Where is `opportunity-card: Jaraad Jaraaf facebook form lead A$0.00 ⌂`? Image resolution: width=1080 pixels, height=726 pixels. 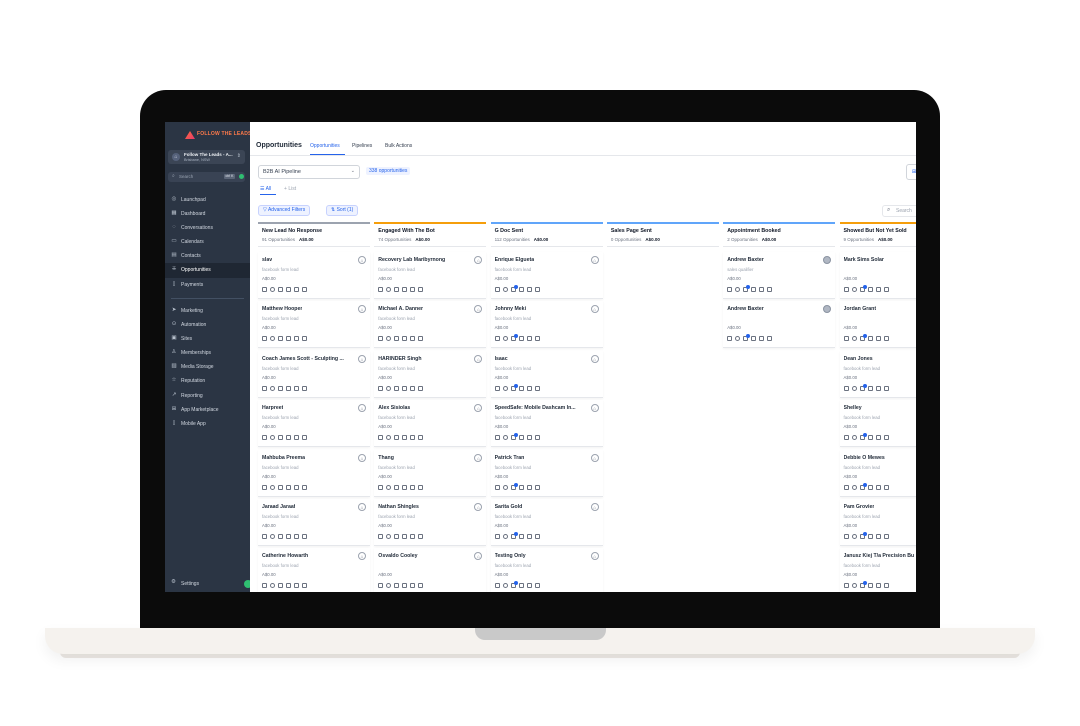 opportunity-card: Jaraad Jaraaf facebook form lead A$0.00 ⌂ is located at coordinates (314, 522).